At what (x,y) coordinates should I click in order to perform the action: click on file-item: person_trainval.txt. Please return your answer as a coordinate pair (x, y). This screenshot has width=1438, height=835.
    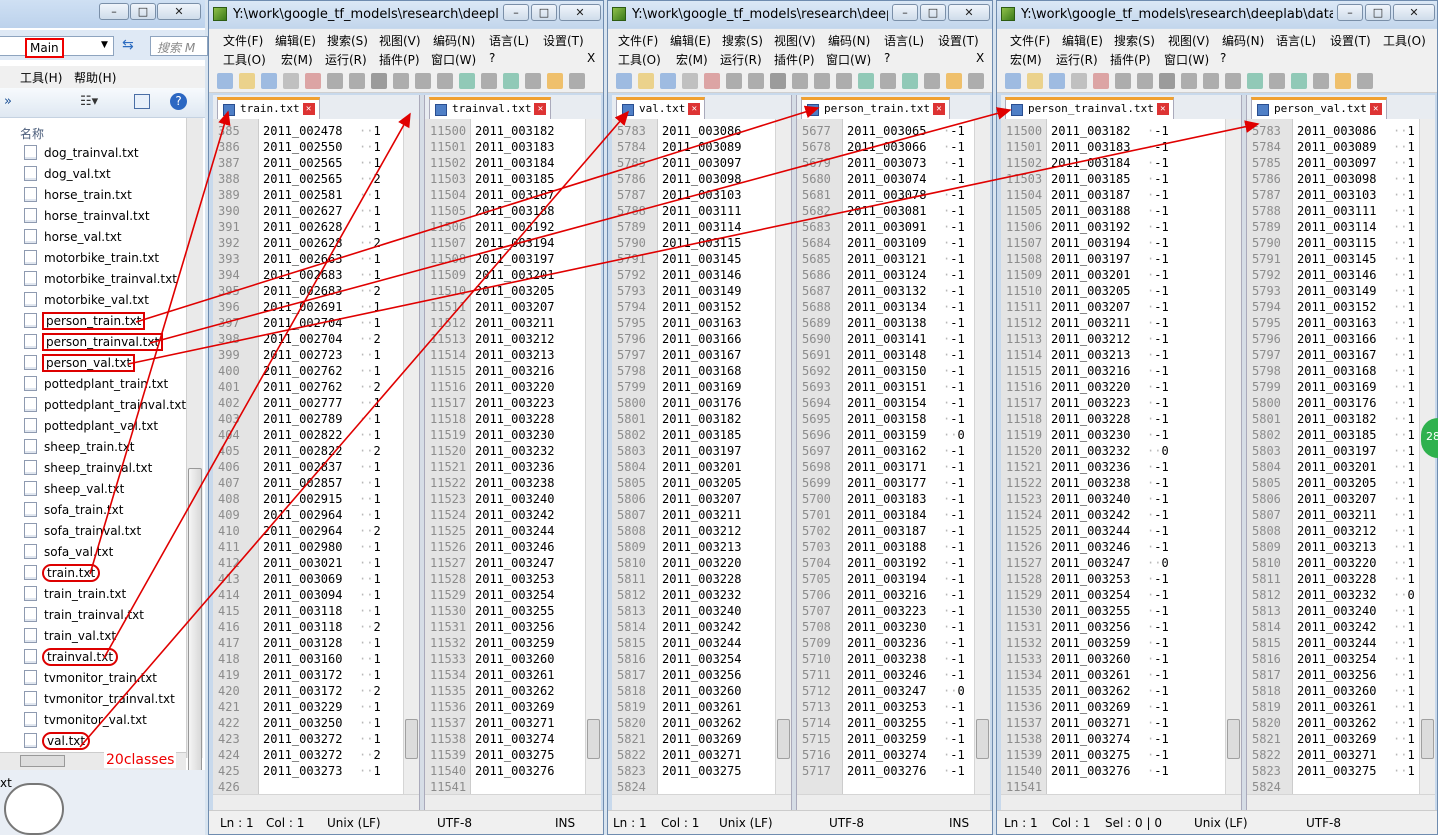
    Looking at the image, I should click on (94, 342).